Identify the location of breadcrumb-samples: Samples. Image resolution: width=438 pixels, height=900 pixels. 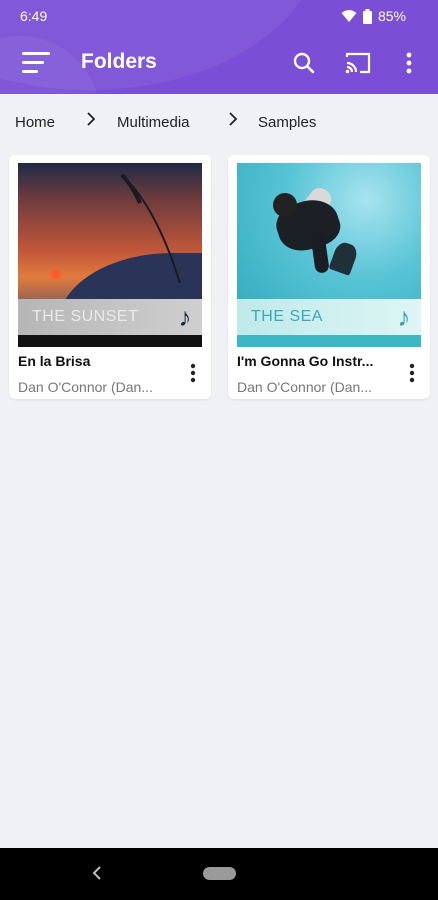
(287, 122).